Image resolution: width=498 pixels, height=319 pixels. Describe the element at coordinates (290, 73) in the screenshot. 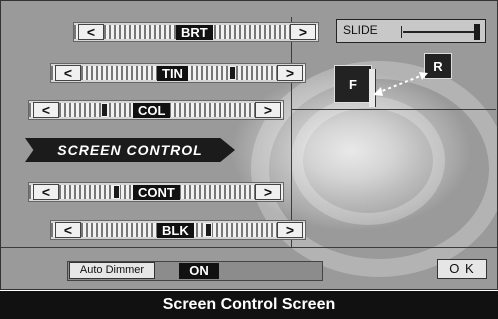

I see `tin-increase-button: >` at that location.